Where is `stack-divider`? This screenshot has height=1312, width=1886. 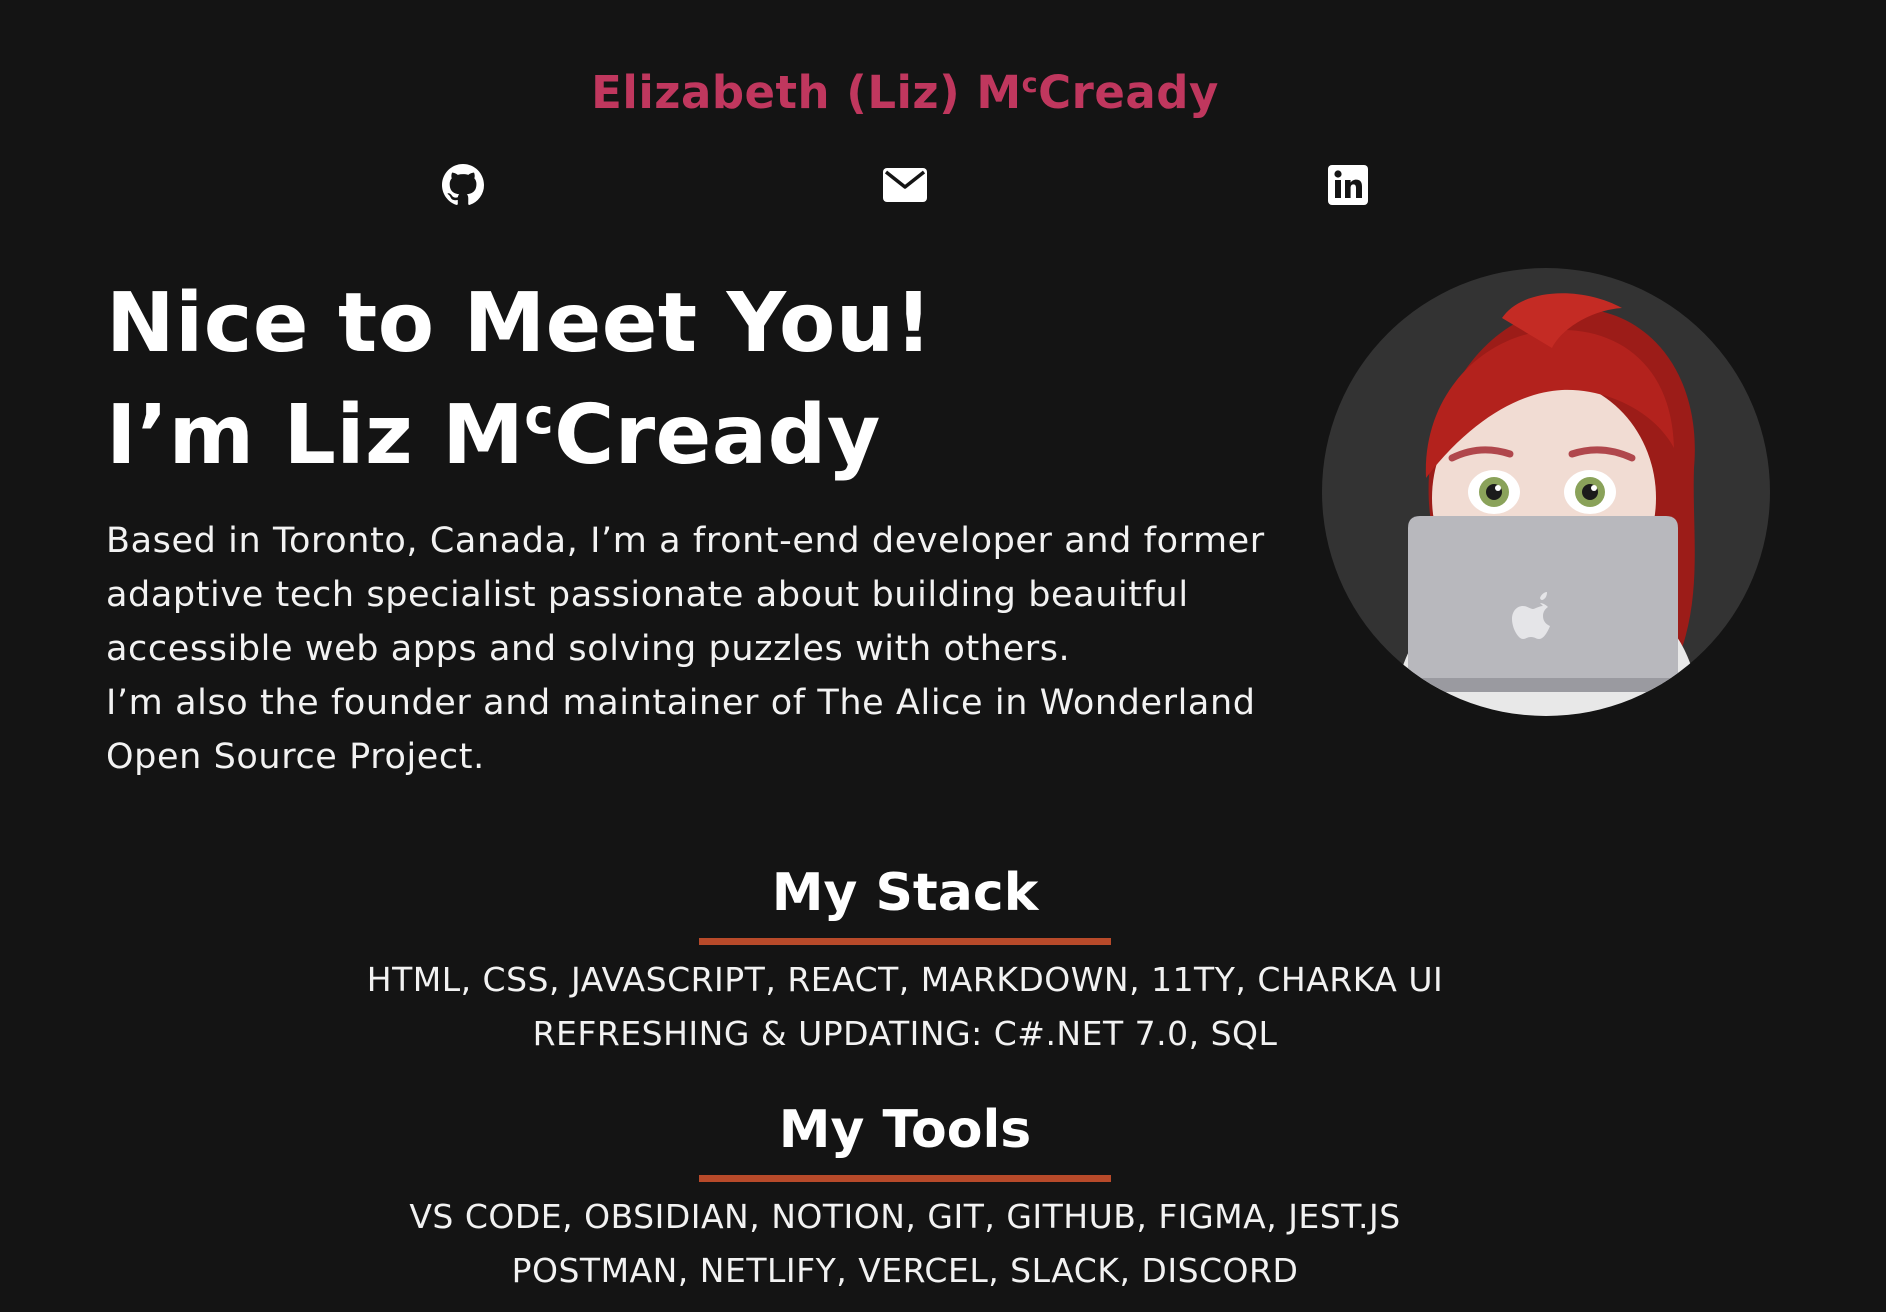 stack-divider is located at coordinates (905, 941).